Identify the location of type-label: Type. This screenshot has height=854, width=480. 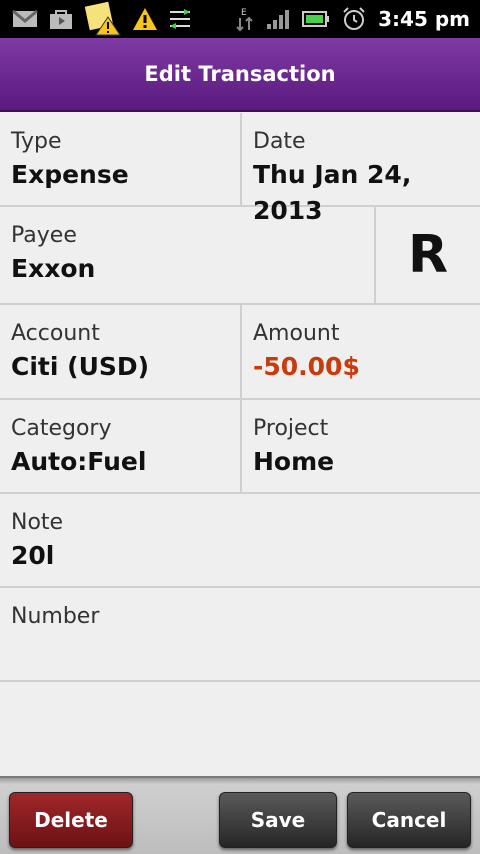
(36, 141).